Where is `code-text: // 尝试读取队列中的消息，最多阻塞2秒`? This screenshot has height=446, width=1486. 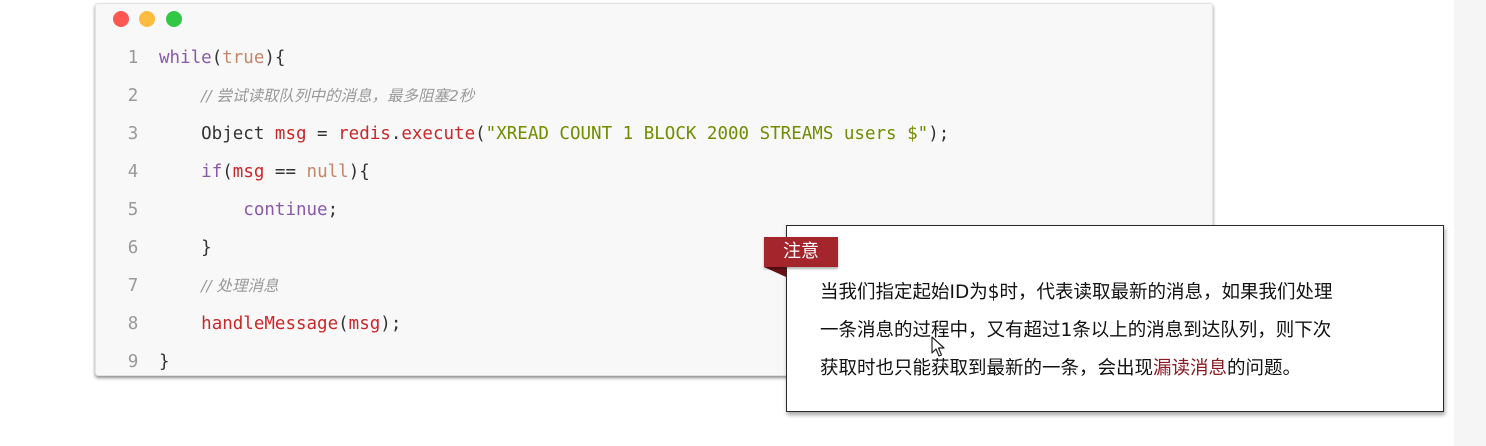
code-text: // 尝试读取队列中的消息，最多阻塞2秒 is located at coordinates (316, 96).